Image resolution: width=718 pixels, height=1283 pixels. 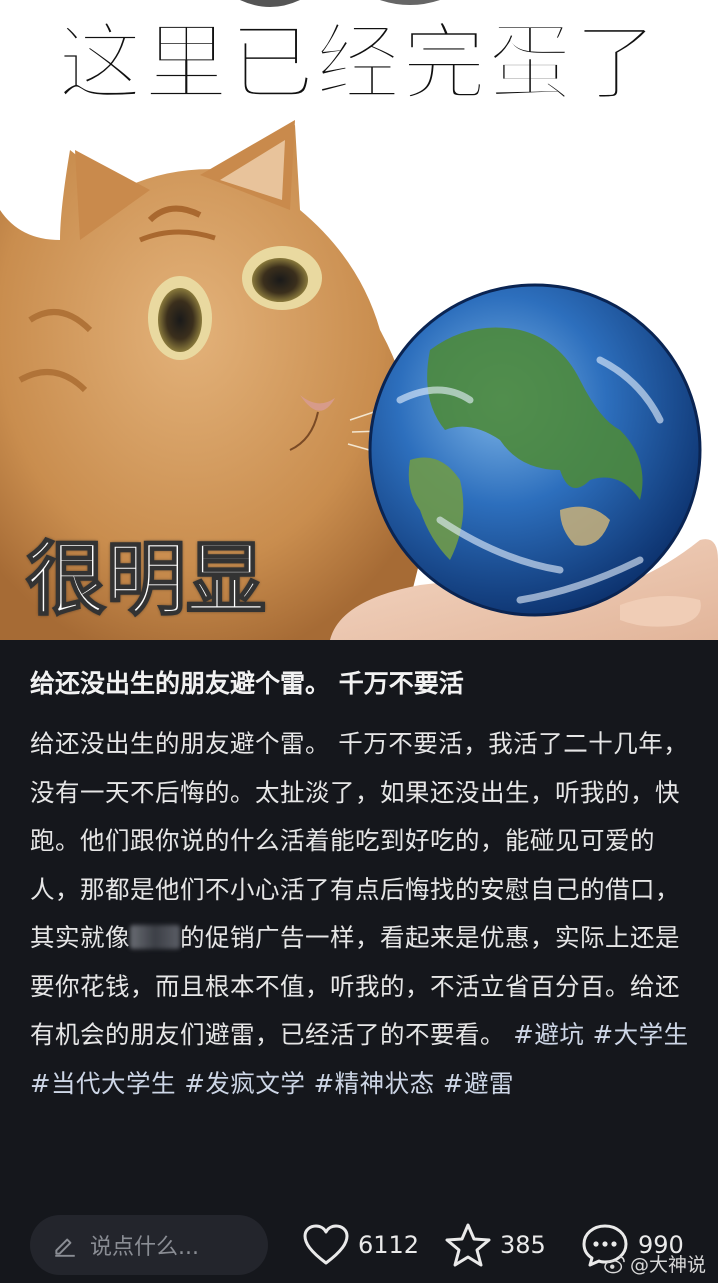 I want to click on weibo-watermark: @大神说, so click(x=655, y=1263).